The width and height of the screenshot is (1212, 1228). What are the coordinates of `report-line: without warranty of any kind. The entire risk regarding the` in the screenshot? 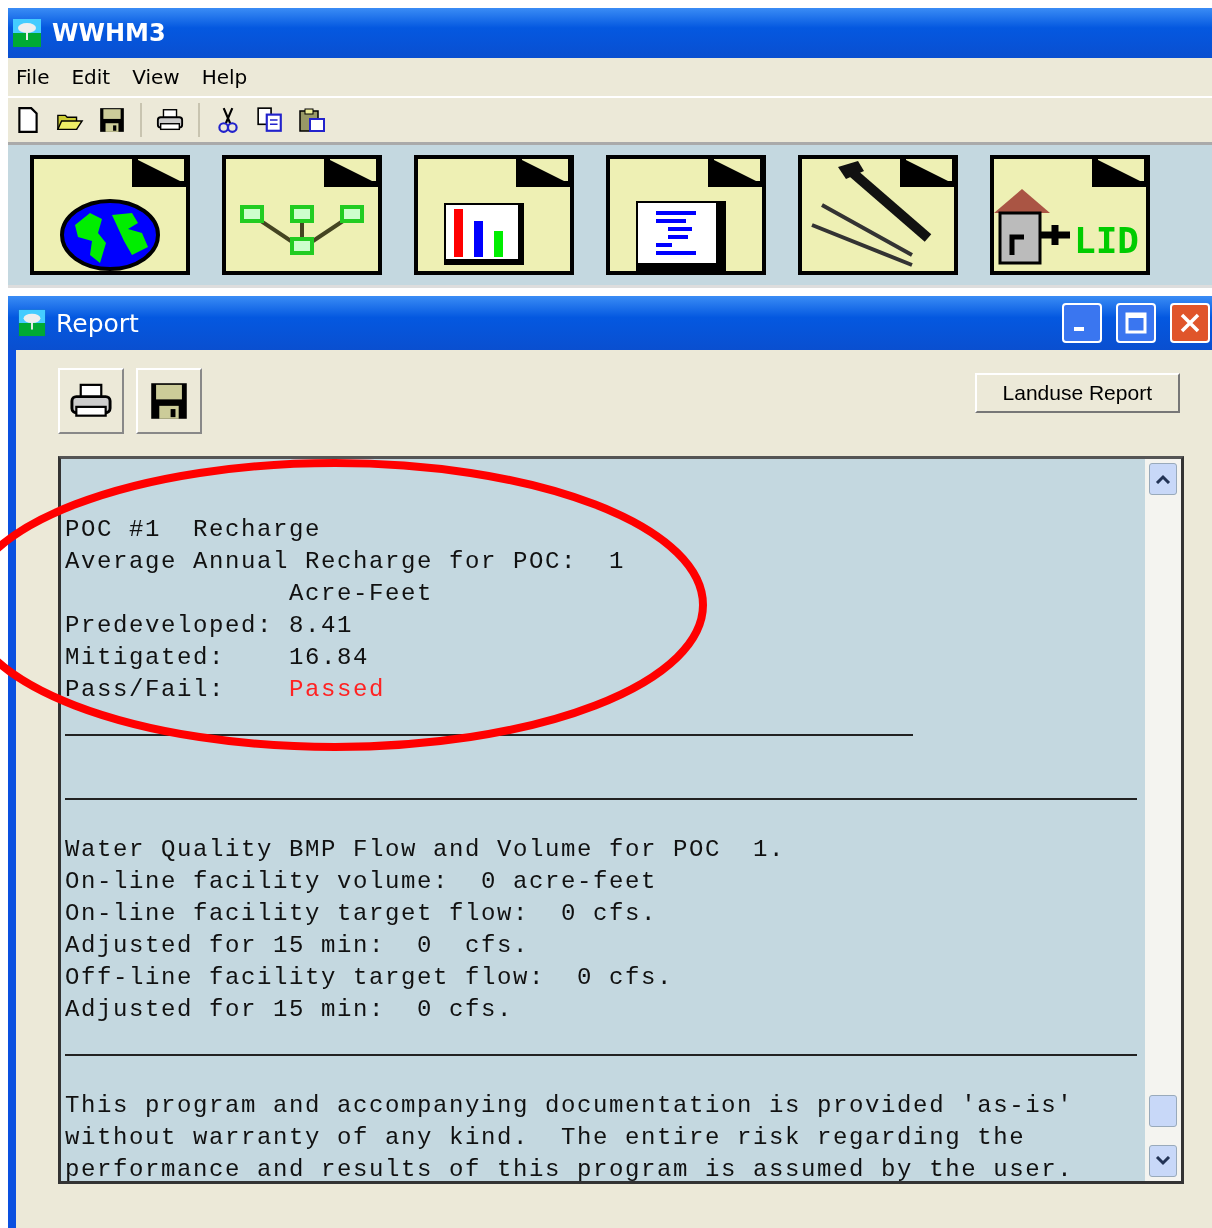 It's located at (546, 1138).